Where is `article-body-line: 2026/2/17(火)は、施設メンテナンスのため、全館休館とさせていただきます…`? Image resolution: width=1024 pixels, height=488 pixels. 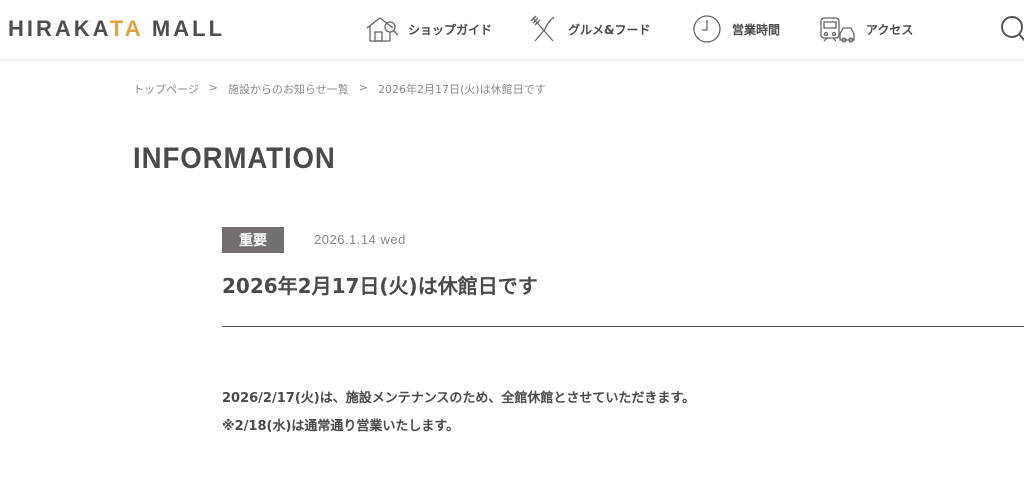 article-body-line: 2026/2/17(火)は、施設メンテナンスのため、全館休館とさせていただきます… is located at coordinates (459, 398).